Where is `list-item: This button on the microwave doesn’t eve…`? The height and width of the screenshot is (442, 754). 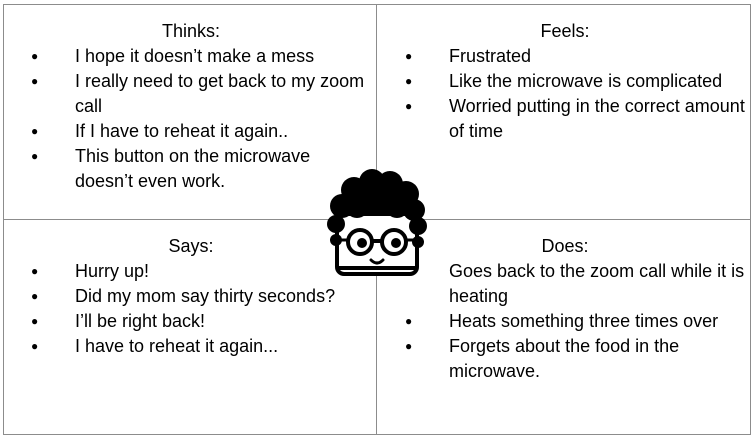 list-item: This button on the microwave doesn’t eve… is located at coordinates (196, 169).